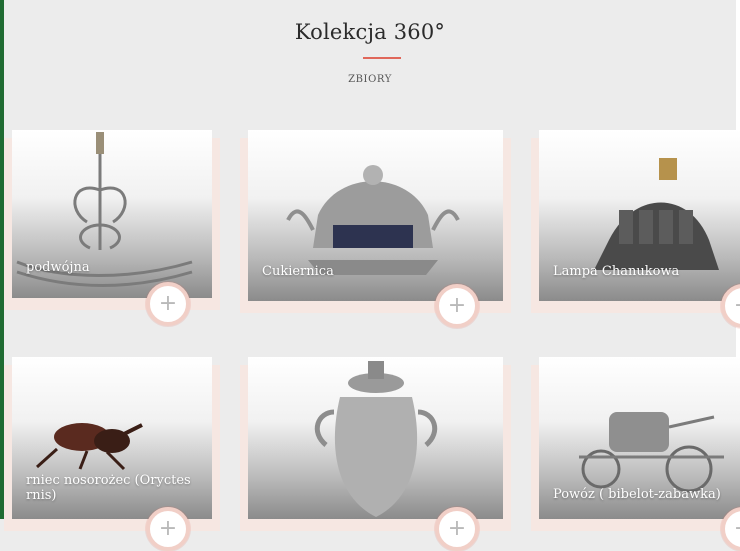 The width and height of the screenshot is (740, 551). What do you see at coordinates (108, 488) in the screenshot?
I see `card-label: rniec nosorożec (Oryctes rnis)` at bounding box center [108, 488].